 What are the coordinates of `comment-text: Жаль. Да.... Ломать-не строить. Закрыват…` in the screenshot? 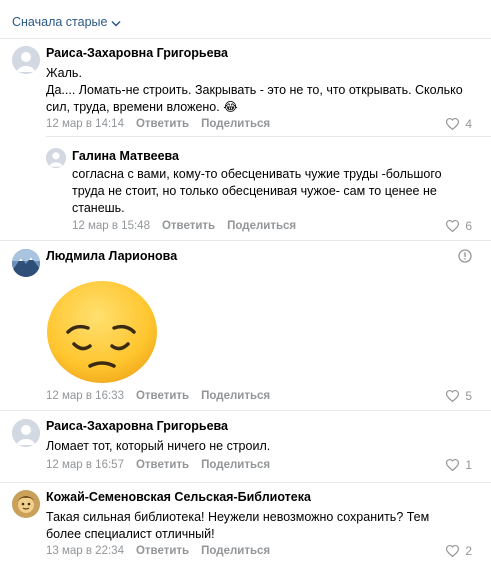 It's located at (254, 90).